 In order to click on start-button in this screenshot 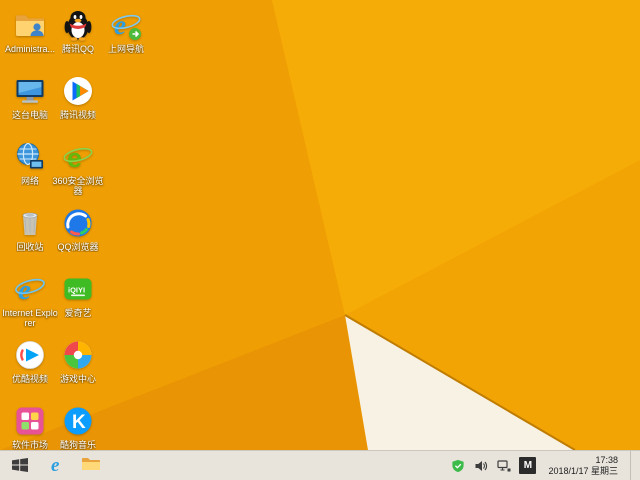, I will do `click(20, 465)`.